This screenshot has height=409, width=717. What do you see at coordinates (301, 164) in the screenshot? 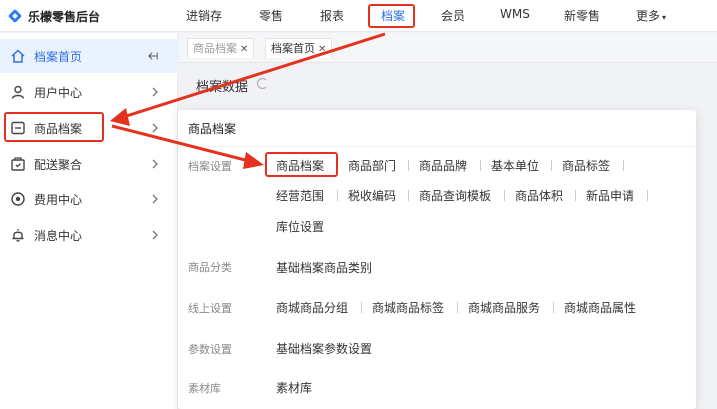
I see `highlight-box-product-archive-link` at bounding box center [301, 164].